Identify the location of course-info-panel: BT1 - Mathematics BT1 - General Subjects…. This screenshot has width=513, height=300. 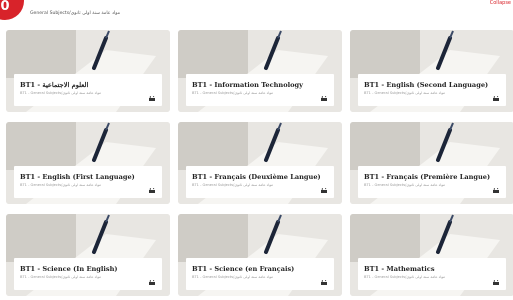
(432, 274).